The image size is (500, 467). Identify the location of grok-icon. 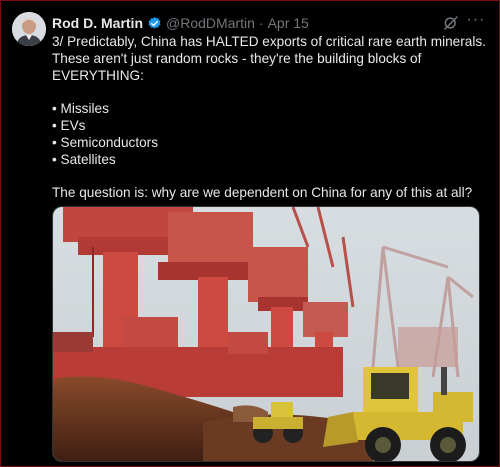
(451, 23).